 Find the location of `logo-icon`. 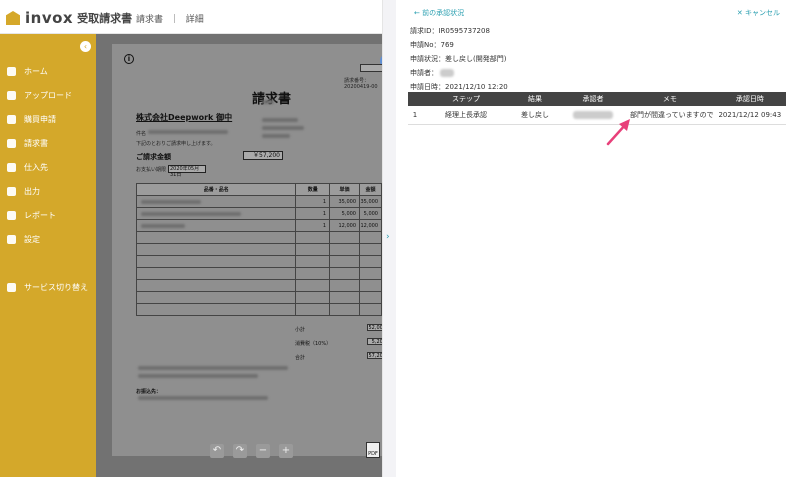

logo-icon is located at coordinates (13, 18).